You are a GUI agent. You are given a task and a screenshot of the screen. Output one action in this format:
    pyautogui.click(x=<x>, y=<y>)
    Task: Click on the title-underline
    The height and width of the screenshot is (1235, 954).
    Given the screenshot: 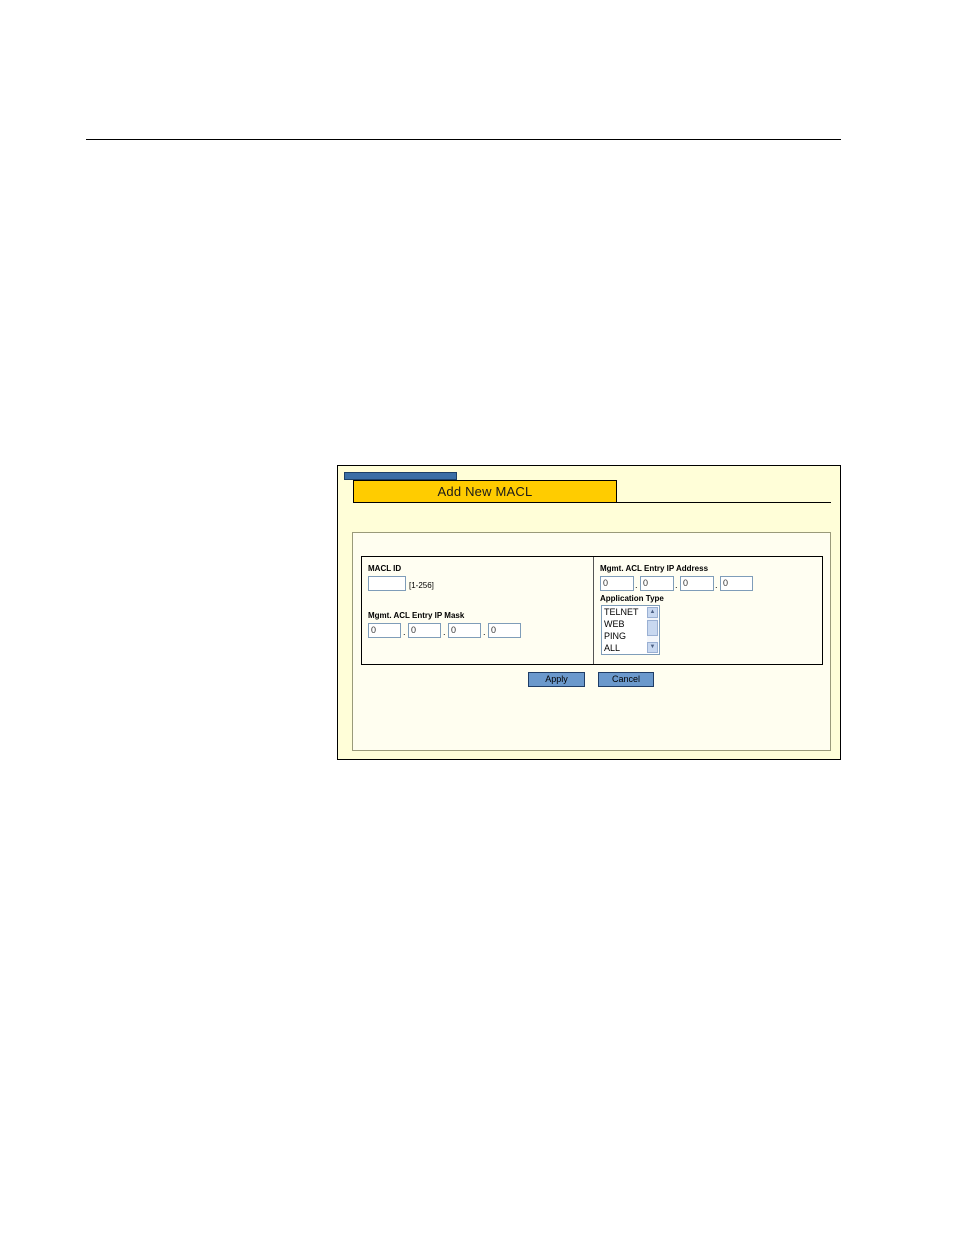 What is the action you would take?
    pyautogui.click(x=592, y=502)
    